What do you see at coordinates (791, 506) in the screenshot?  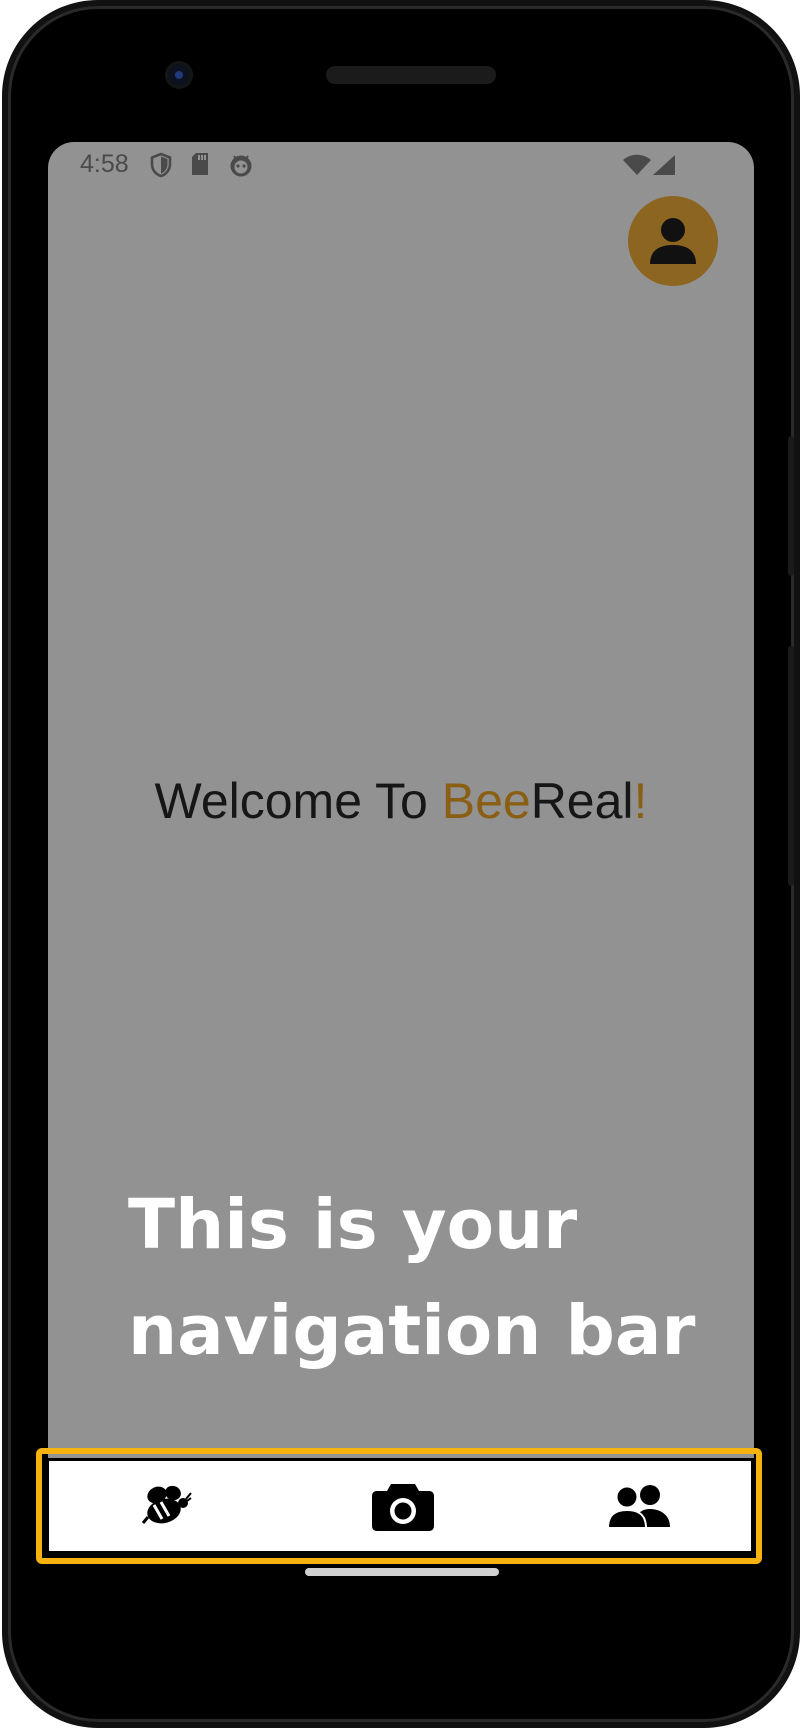 I see `power-button` at bounding box center [791, 506].